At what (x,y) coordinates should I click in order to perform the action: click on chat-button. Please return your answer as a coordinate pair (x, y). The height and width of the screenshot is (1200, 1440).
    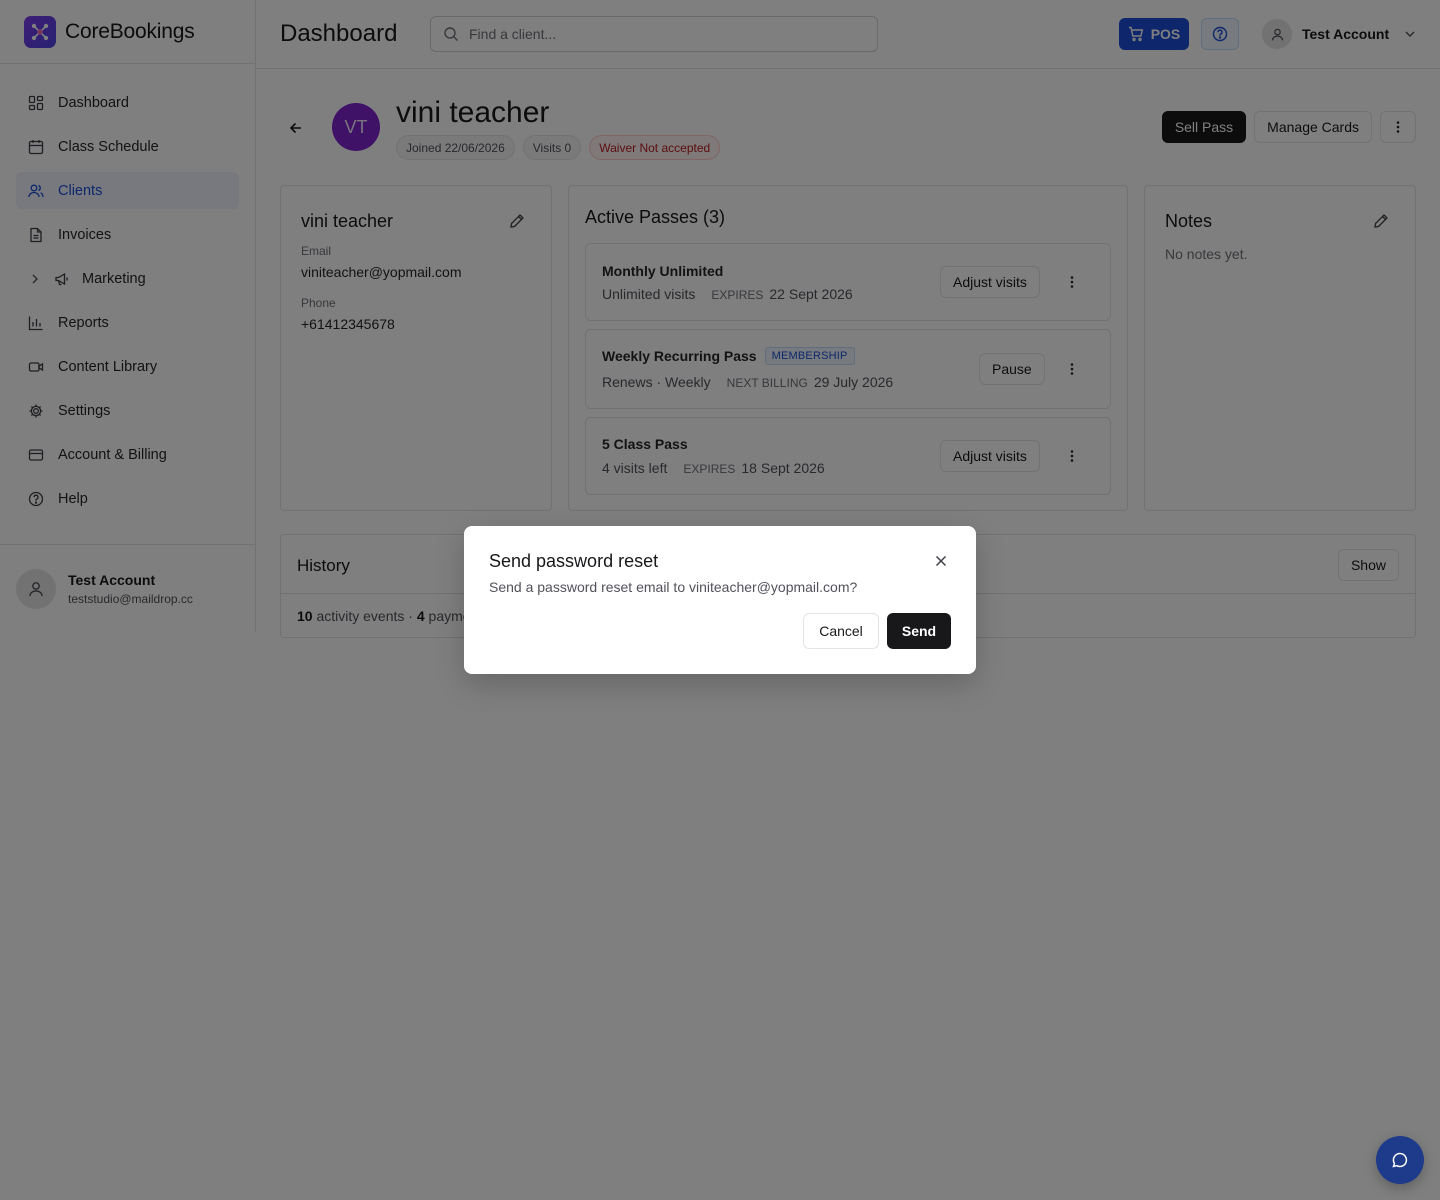
    Looking at the image, I should click on (1400, 1160).